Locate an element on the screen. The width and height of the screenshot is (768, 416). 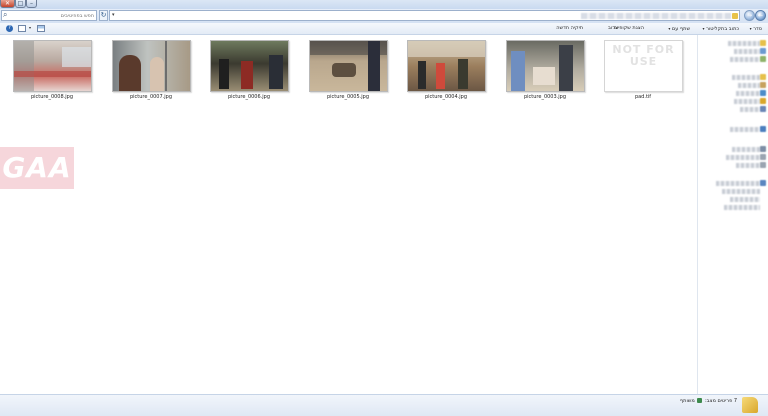
minimize-button: – is located at coordinates (31, 4).